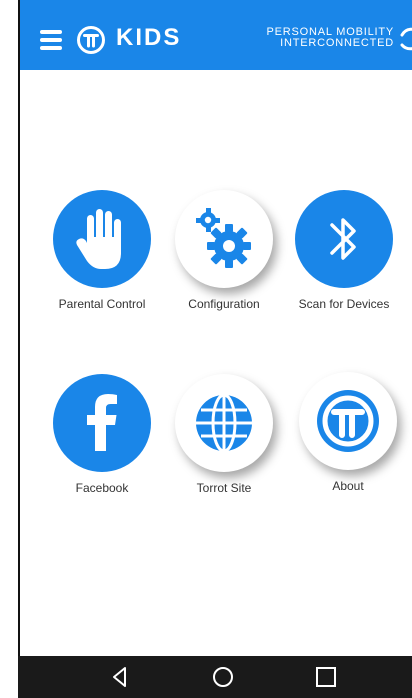 The width and height of the screenshot is (412, 698). I want to click on frame-border, so click(19, 328).